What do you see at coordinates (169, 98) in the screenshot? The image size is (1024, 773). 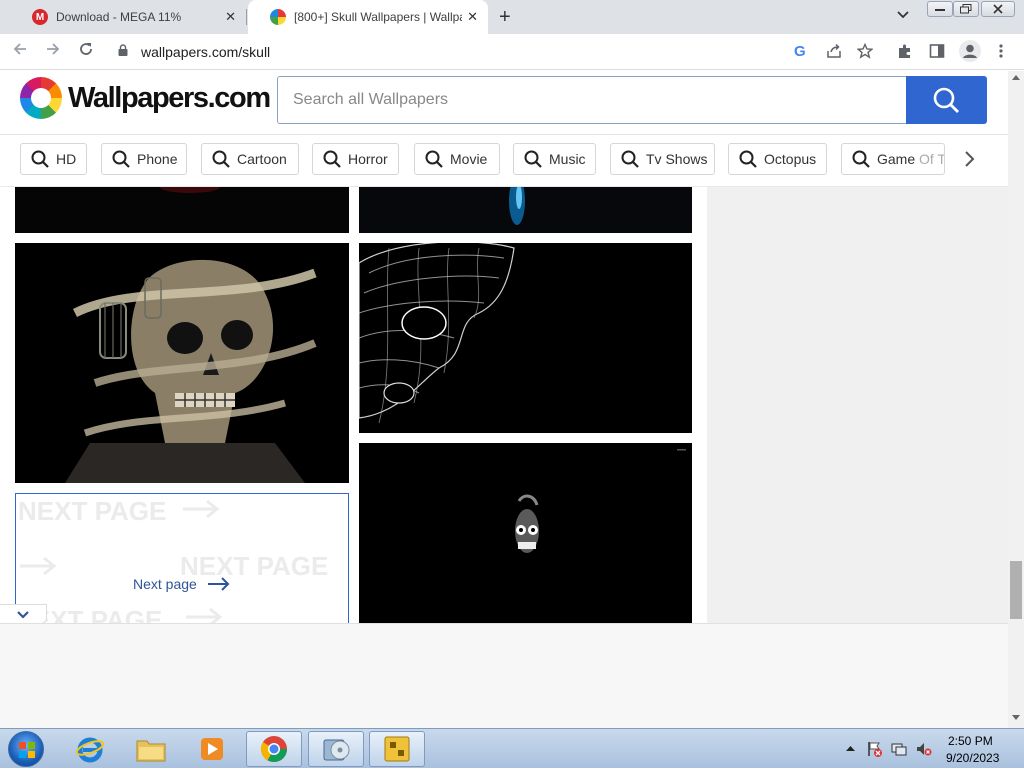 I see `site-logo-text: Wallpapers.com` at bounding box center [169, 98].